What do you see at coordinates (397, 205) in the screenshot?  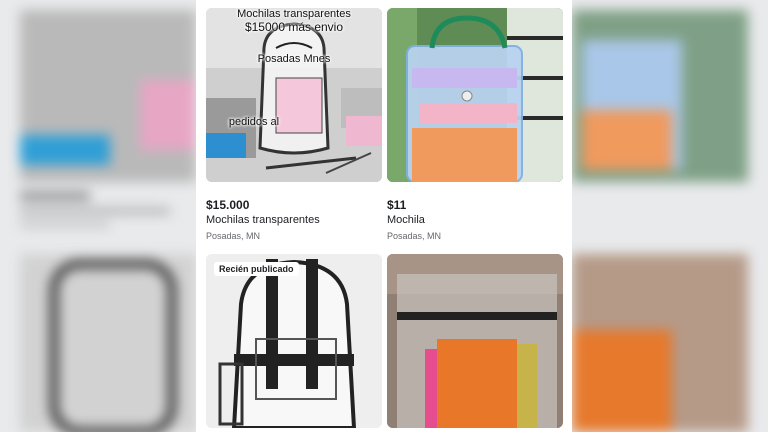 I see `listing-price: $11` at bounding box center [397, 205].